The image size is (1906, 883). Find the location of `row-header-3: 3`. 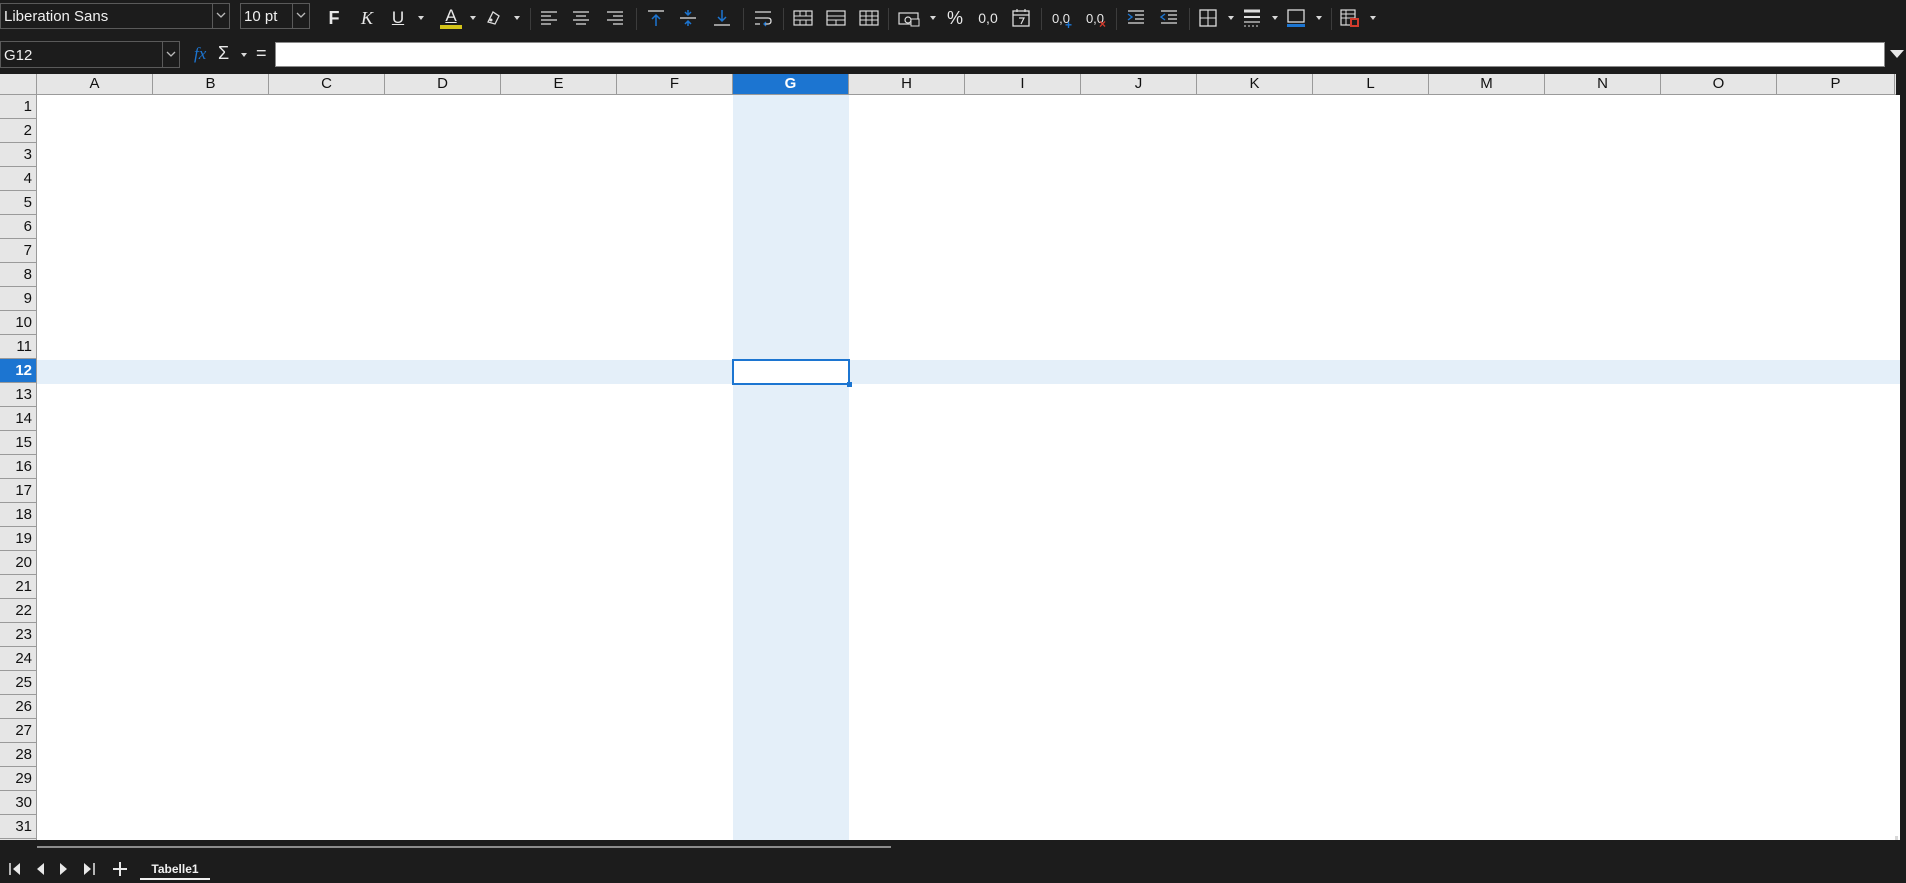

row-header-3: 3 is located at coordinates (18, 155).